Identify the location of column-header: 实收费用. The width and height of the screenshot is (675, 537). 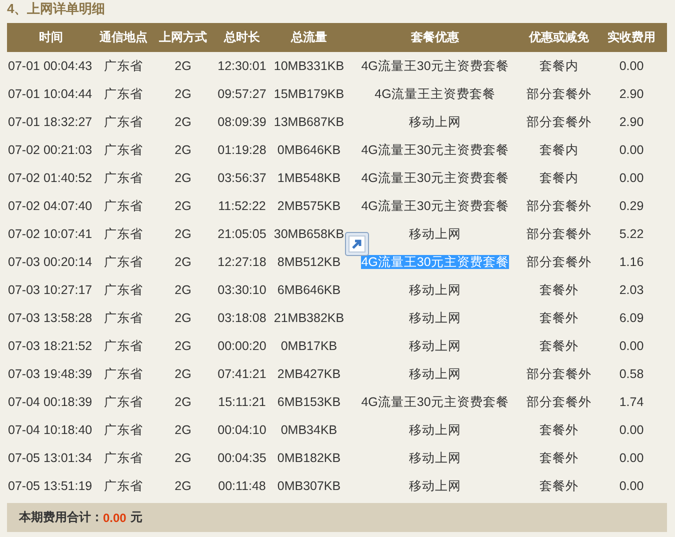
(631, 37).